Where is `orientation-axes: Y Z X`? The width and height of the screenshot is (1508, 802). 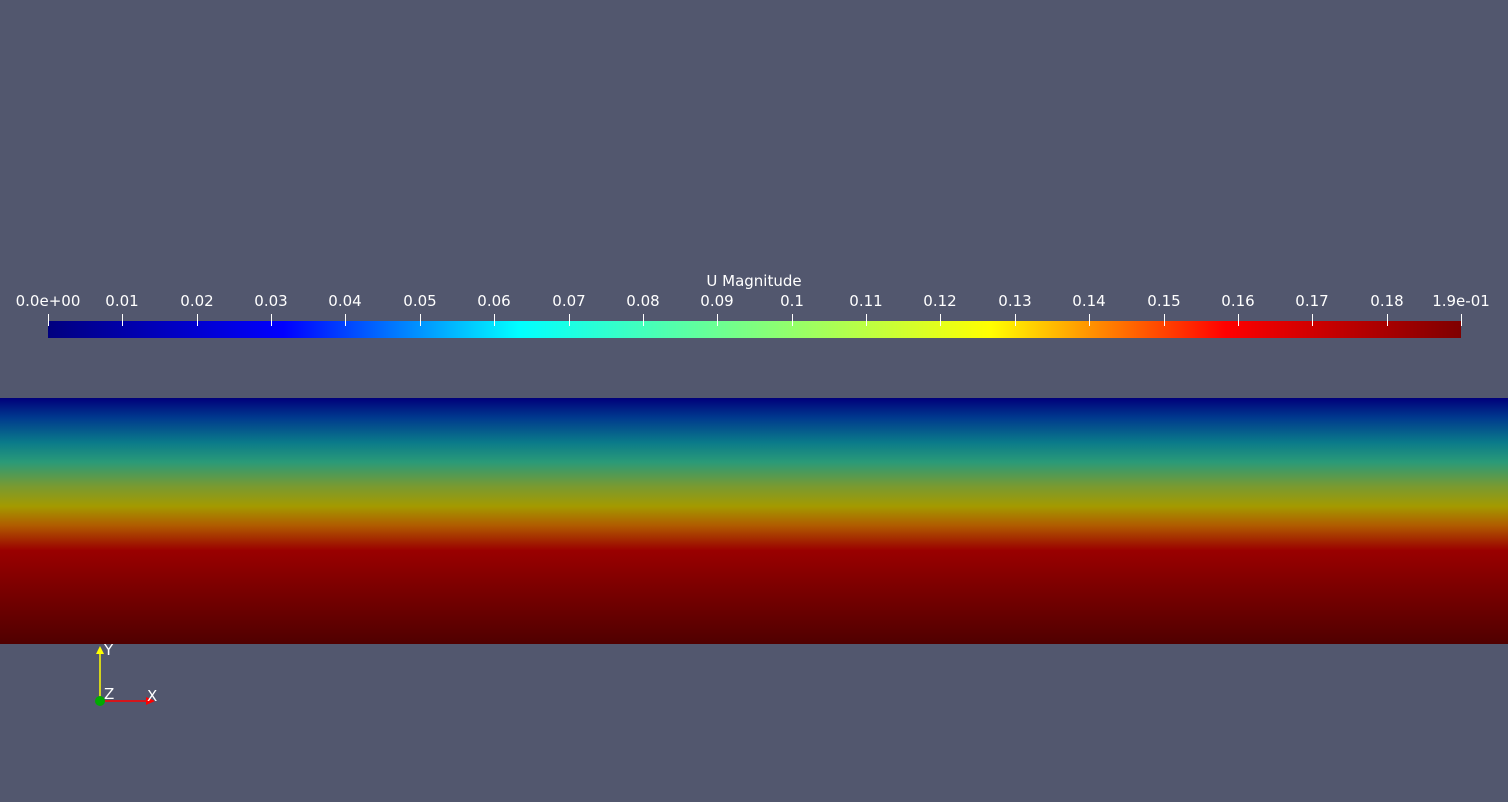 orientation-axes: Y Z X is located at coordinates (129, 680).